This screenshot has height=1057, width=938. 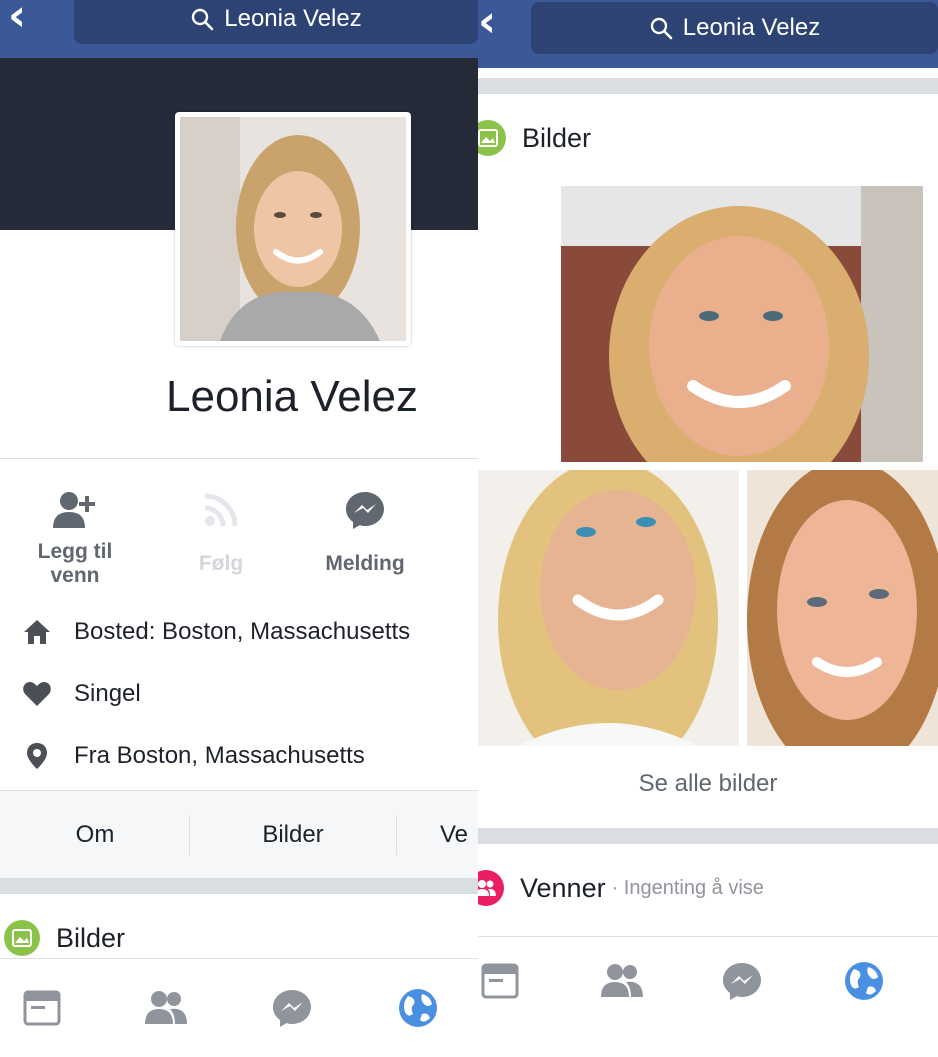 What do you see at coordinates (396, 835) in the screenshot?
I see `tab-separator` at bounding box center [396, 835].